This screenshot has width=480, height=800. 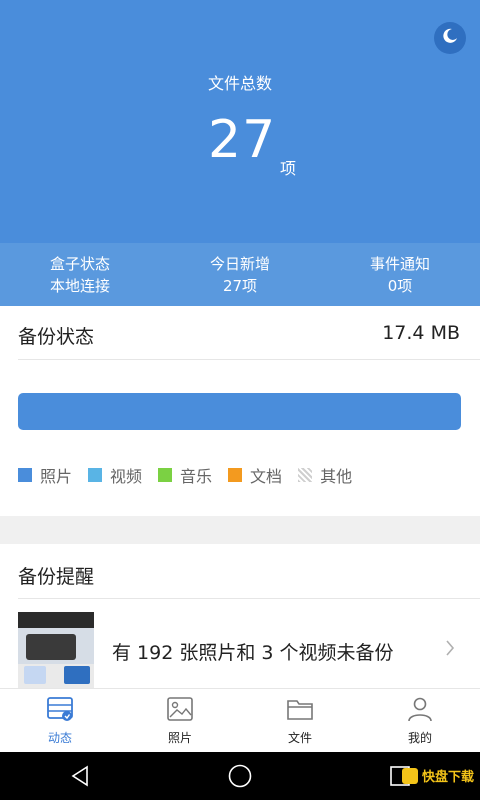 I want to click on legend-label: 音乐, so click(x=196, y=476).